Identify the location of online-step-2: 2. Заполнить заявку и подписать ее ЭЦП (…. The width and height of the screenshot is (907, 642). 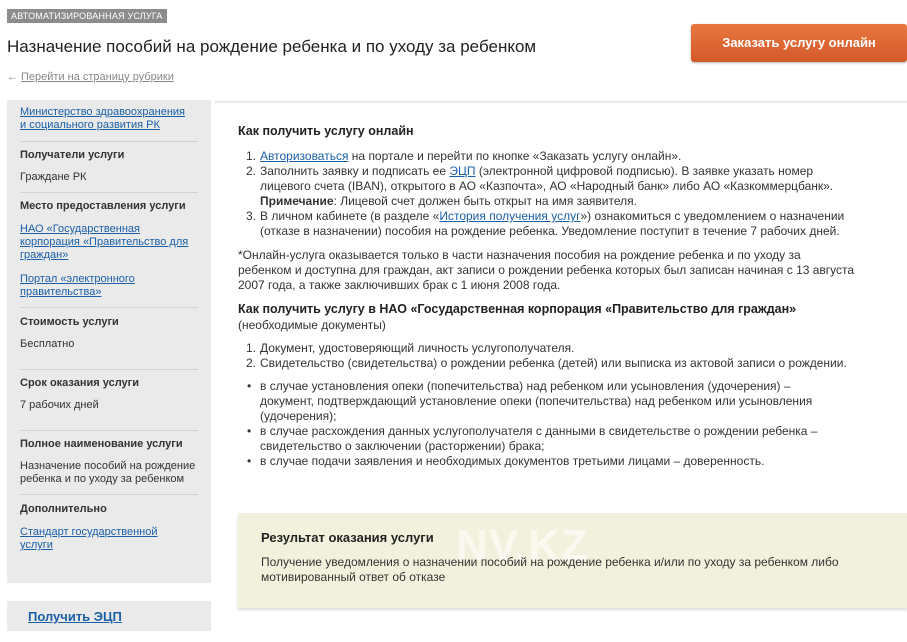
(540, 186).